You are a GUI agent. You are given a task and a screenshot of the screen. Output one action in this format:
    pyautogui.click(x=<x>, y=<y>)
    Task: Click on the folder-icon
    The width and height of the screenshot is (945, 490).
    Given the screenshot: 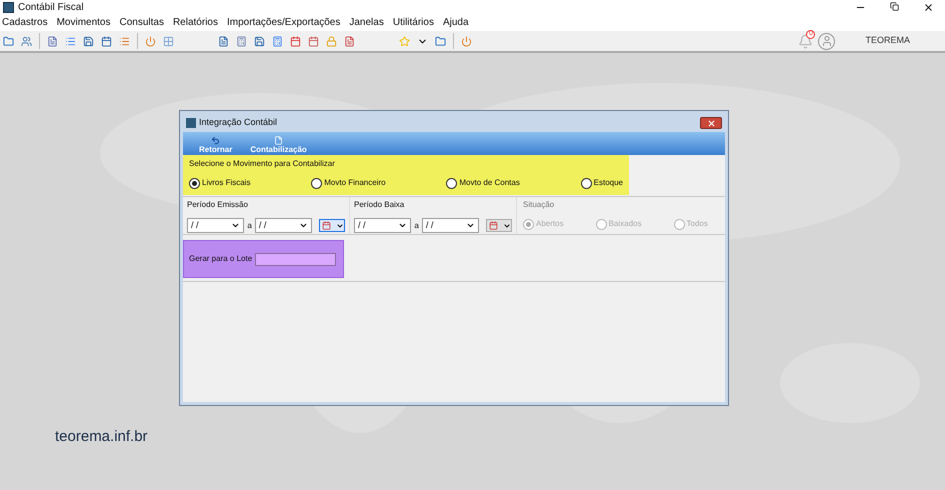 What is the action you would take?
    pyautogui.click(x=8, y=41)
    